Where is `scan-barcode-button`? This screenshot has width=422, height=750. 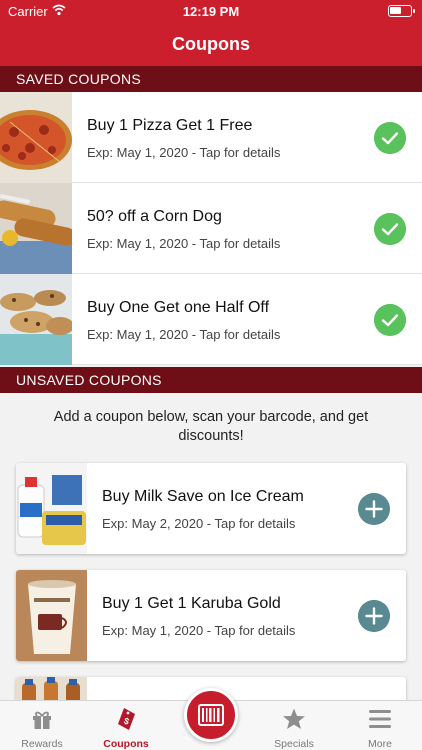 scan-barcode-button is located at coordinates (211, 715).